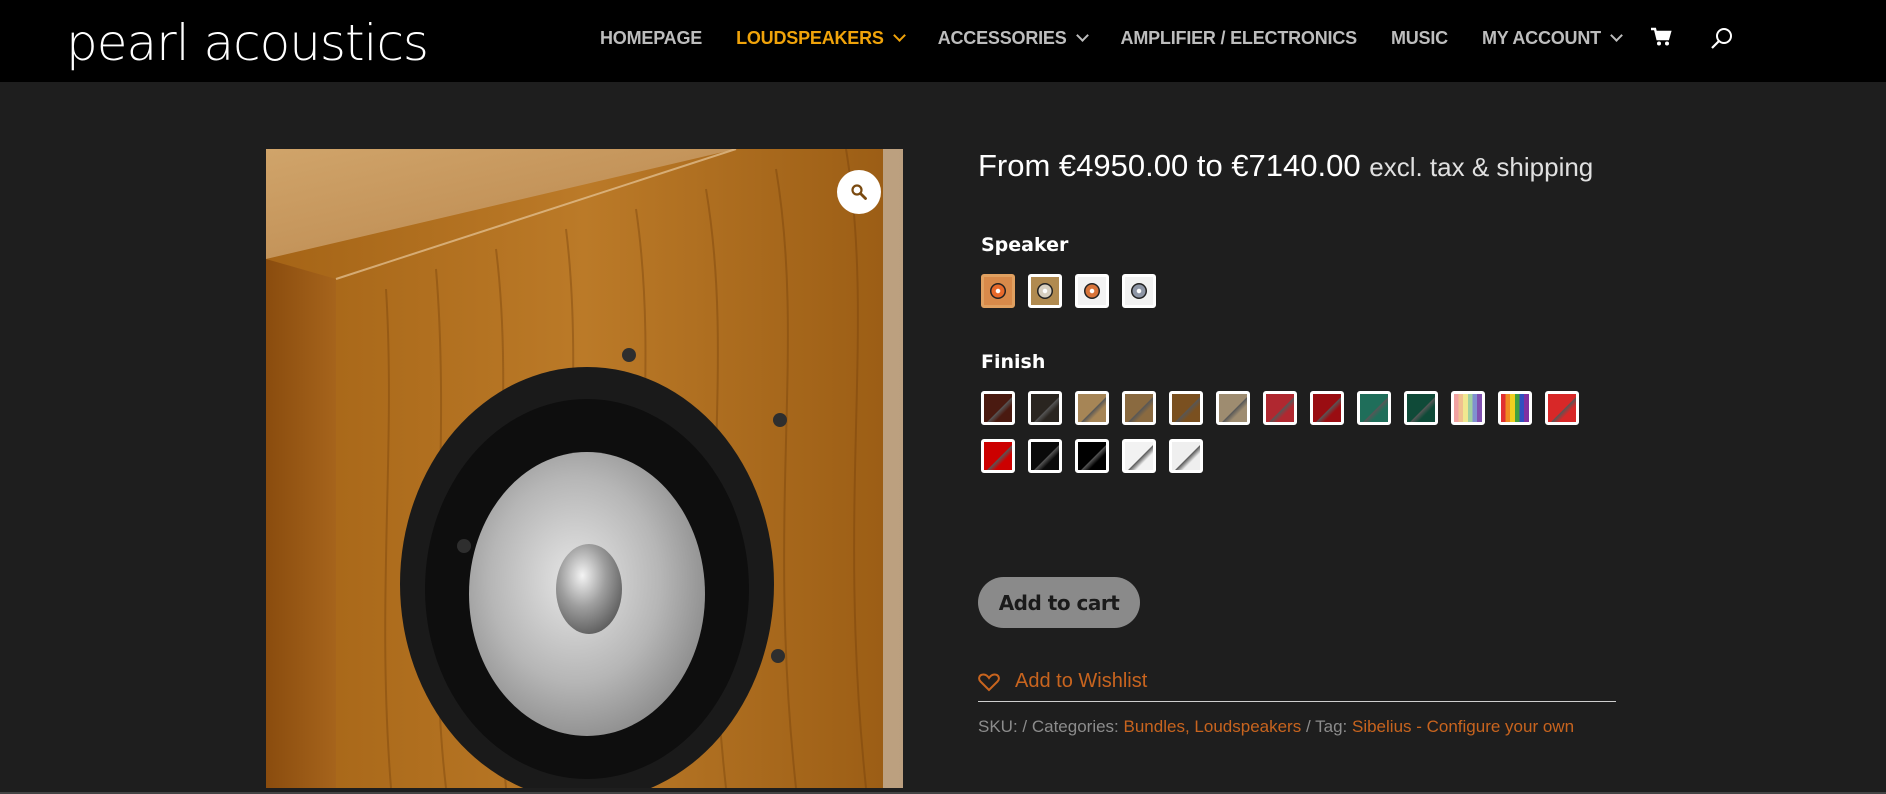  Describe the element at coordinates (1169, 165) in the screenshot. I see `price-range: From €4950.00 to €7140.00` at that location.